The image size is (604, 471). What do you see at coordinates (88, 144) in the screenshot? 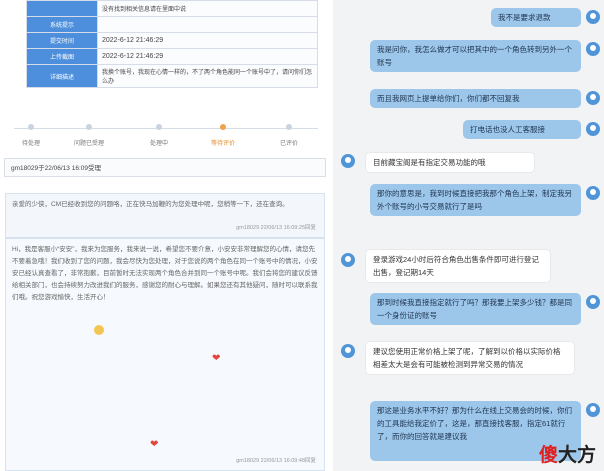
I see `step-label: 问题已受理` at bounding box center [88, 144].